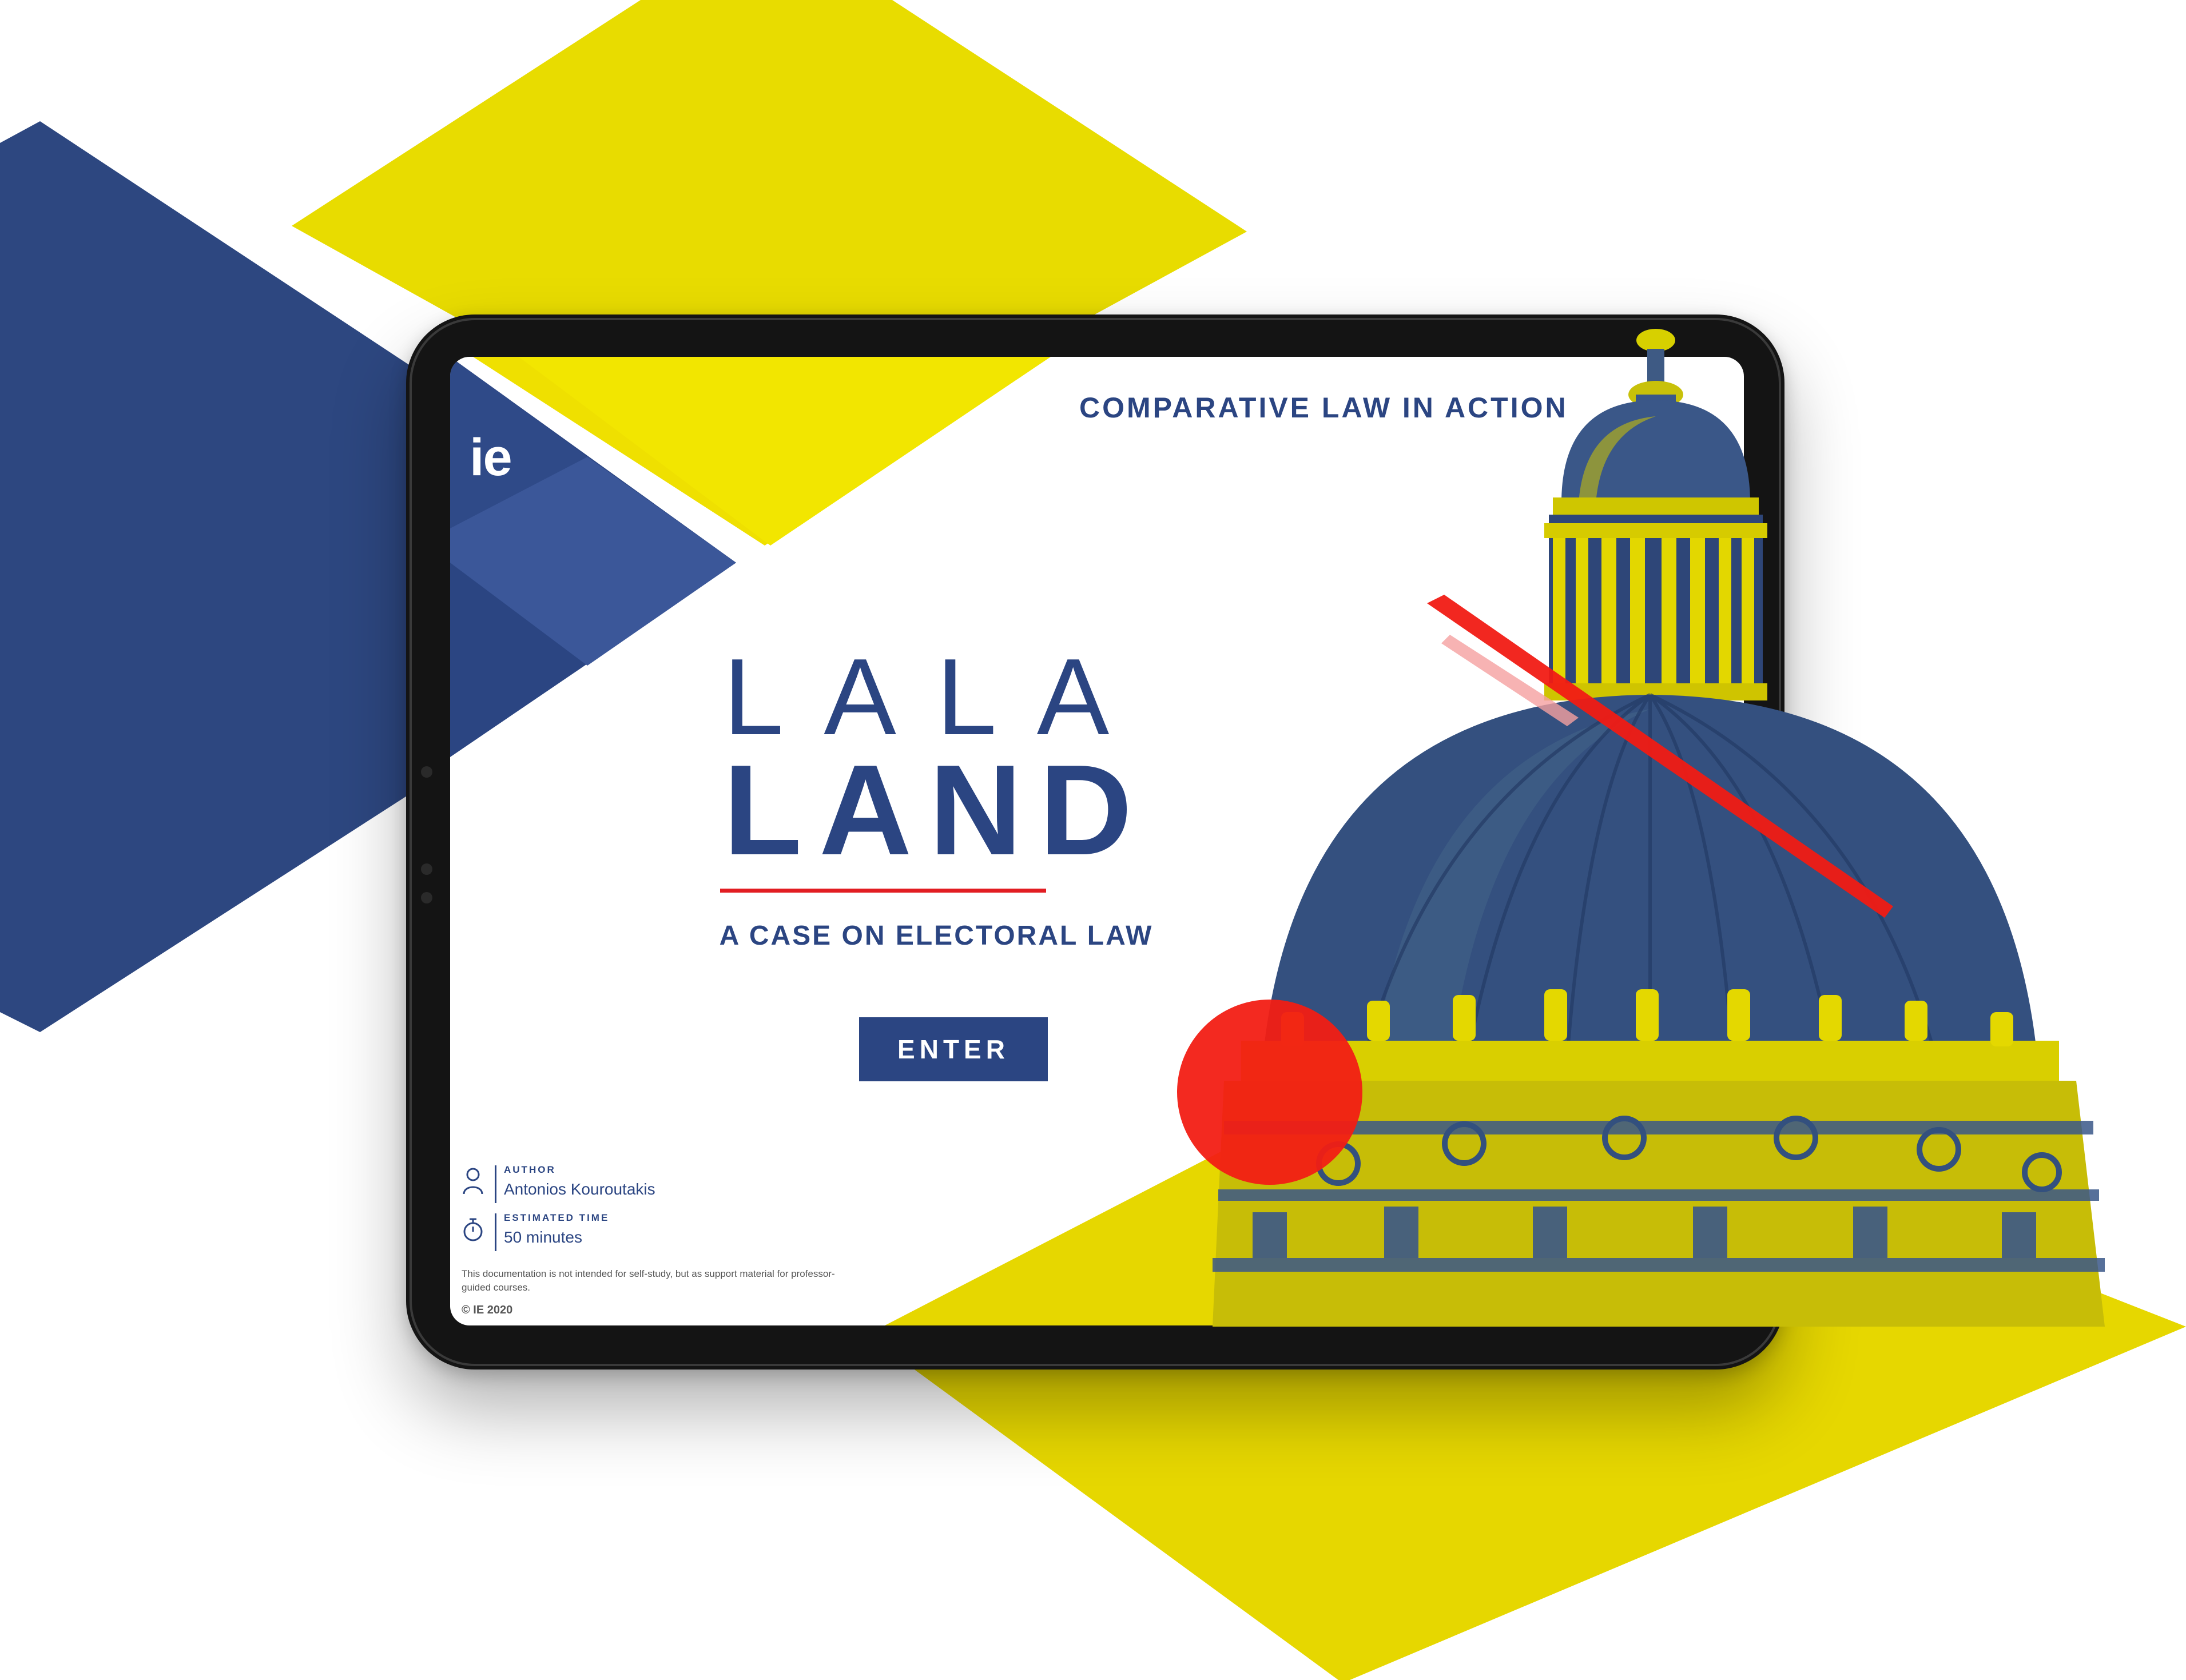  I want to click on author-divider, so click(496, 1184).